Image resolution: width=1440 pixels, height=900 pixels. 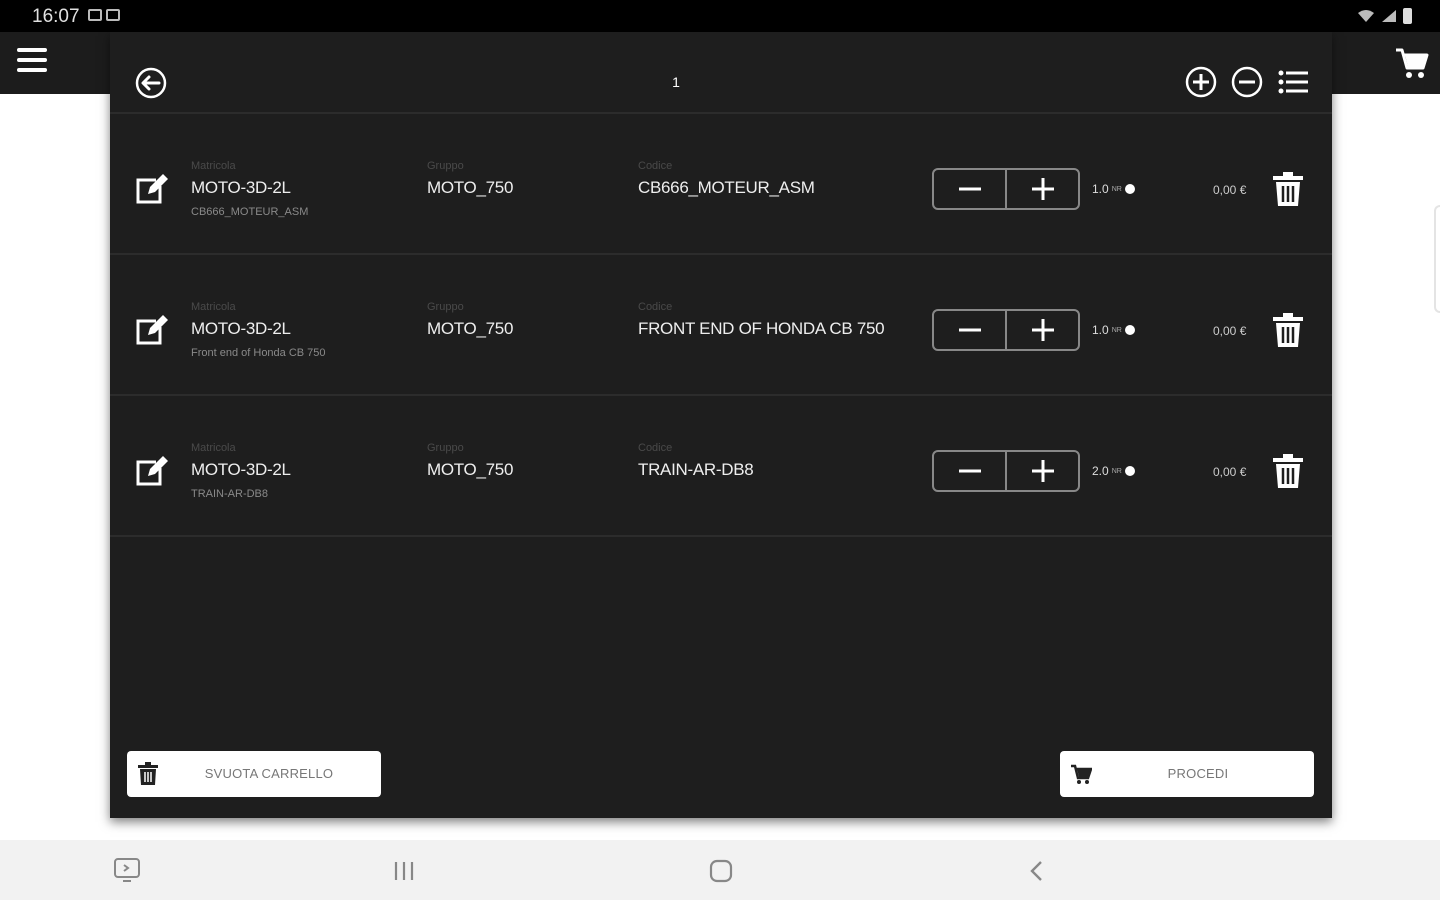 I want to click on item-description: CB666_MOTEUR_ASM, so click(x=250, y=212).